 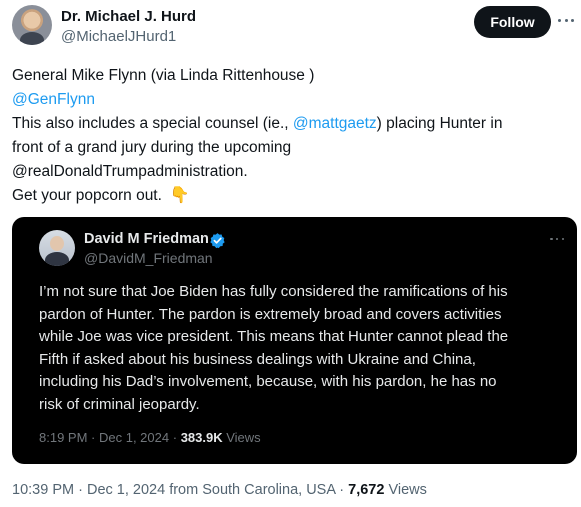 What do you see at coordinates (179, 195) in the screenshot?
I see `finger-pointing-down-icon: 👇` at bounding box center [179, 195].